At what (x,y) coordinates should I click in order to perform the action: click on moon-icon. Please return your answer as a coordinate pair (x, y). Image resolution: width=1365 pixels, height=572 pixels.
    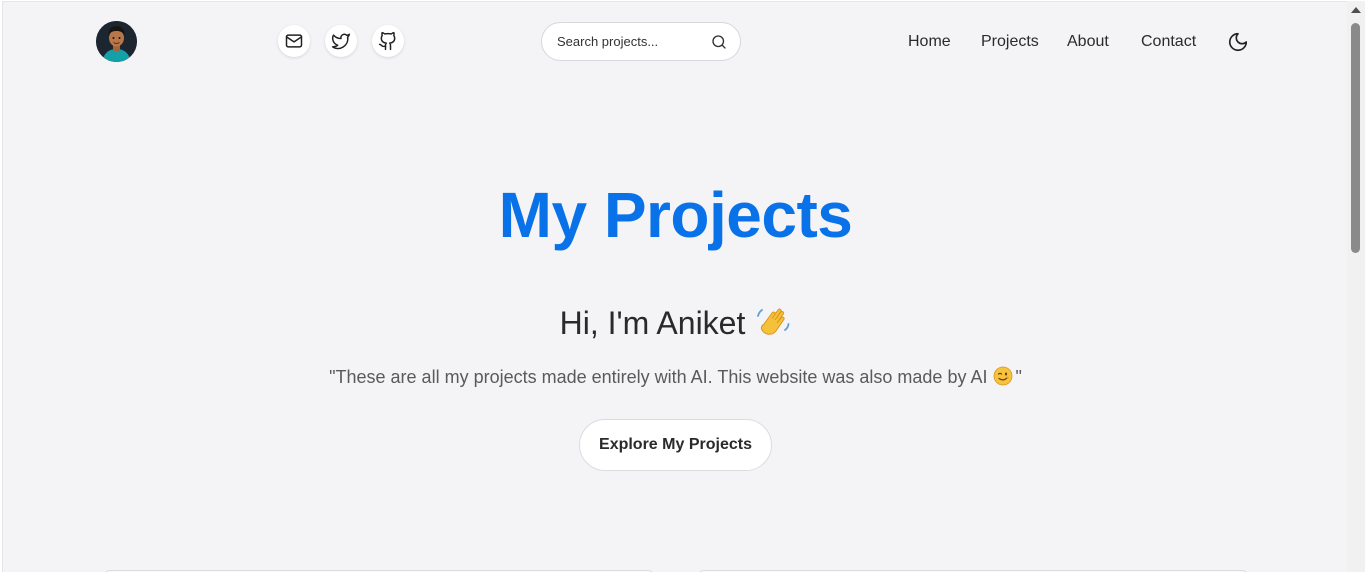
    Looking at the image, I should click on (1238, 42).